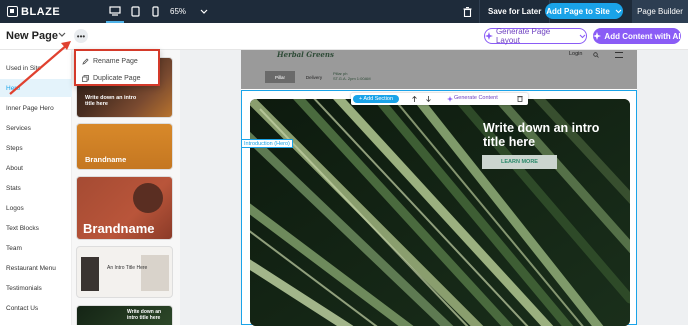 The width and height of the screenshot is (688, 326). What do you see at coordinates (13, 88) in the screenshot?
I see `sidebar-item-label: Hero` at bounding box center [13, 88].